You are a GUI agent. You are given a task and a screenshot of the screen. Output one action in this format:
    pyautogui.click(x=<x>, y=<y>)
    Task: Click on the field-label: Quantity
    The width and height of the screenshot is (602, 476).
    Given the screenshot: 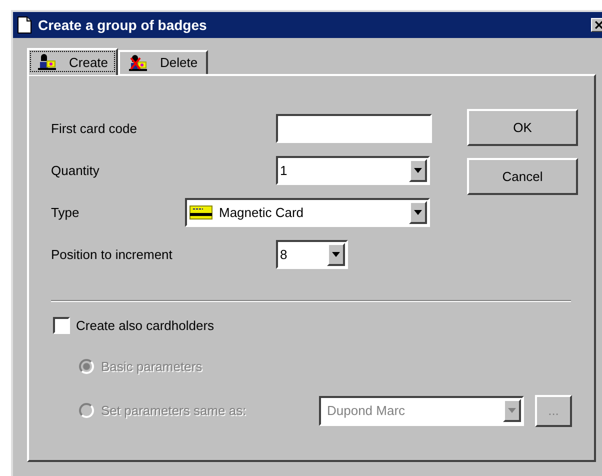 What is the action you would take?
    pyautogui.click(x=75, y=171)
    